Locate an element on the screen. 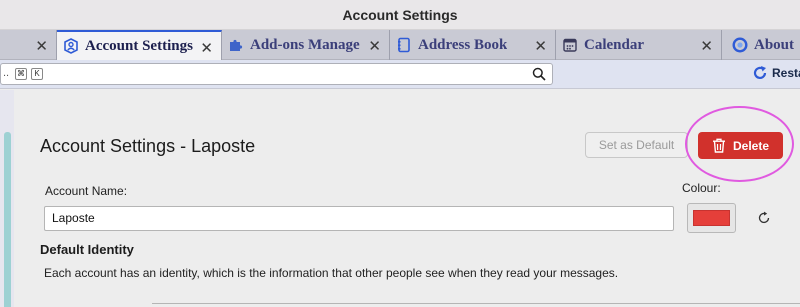  tab-addons-manager: Add-ons Manager ✕ is located at coordinates (306, 45).